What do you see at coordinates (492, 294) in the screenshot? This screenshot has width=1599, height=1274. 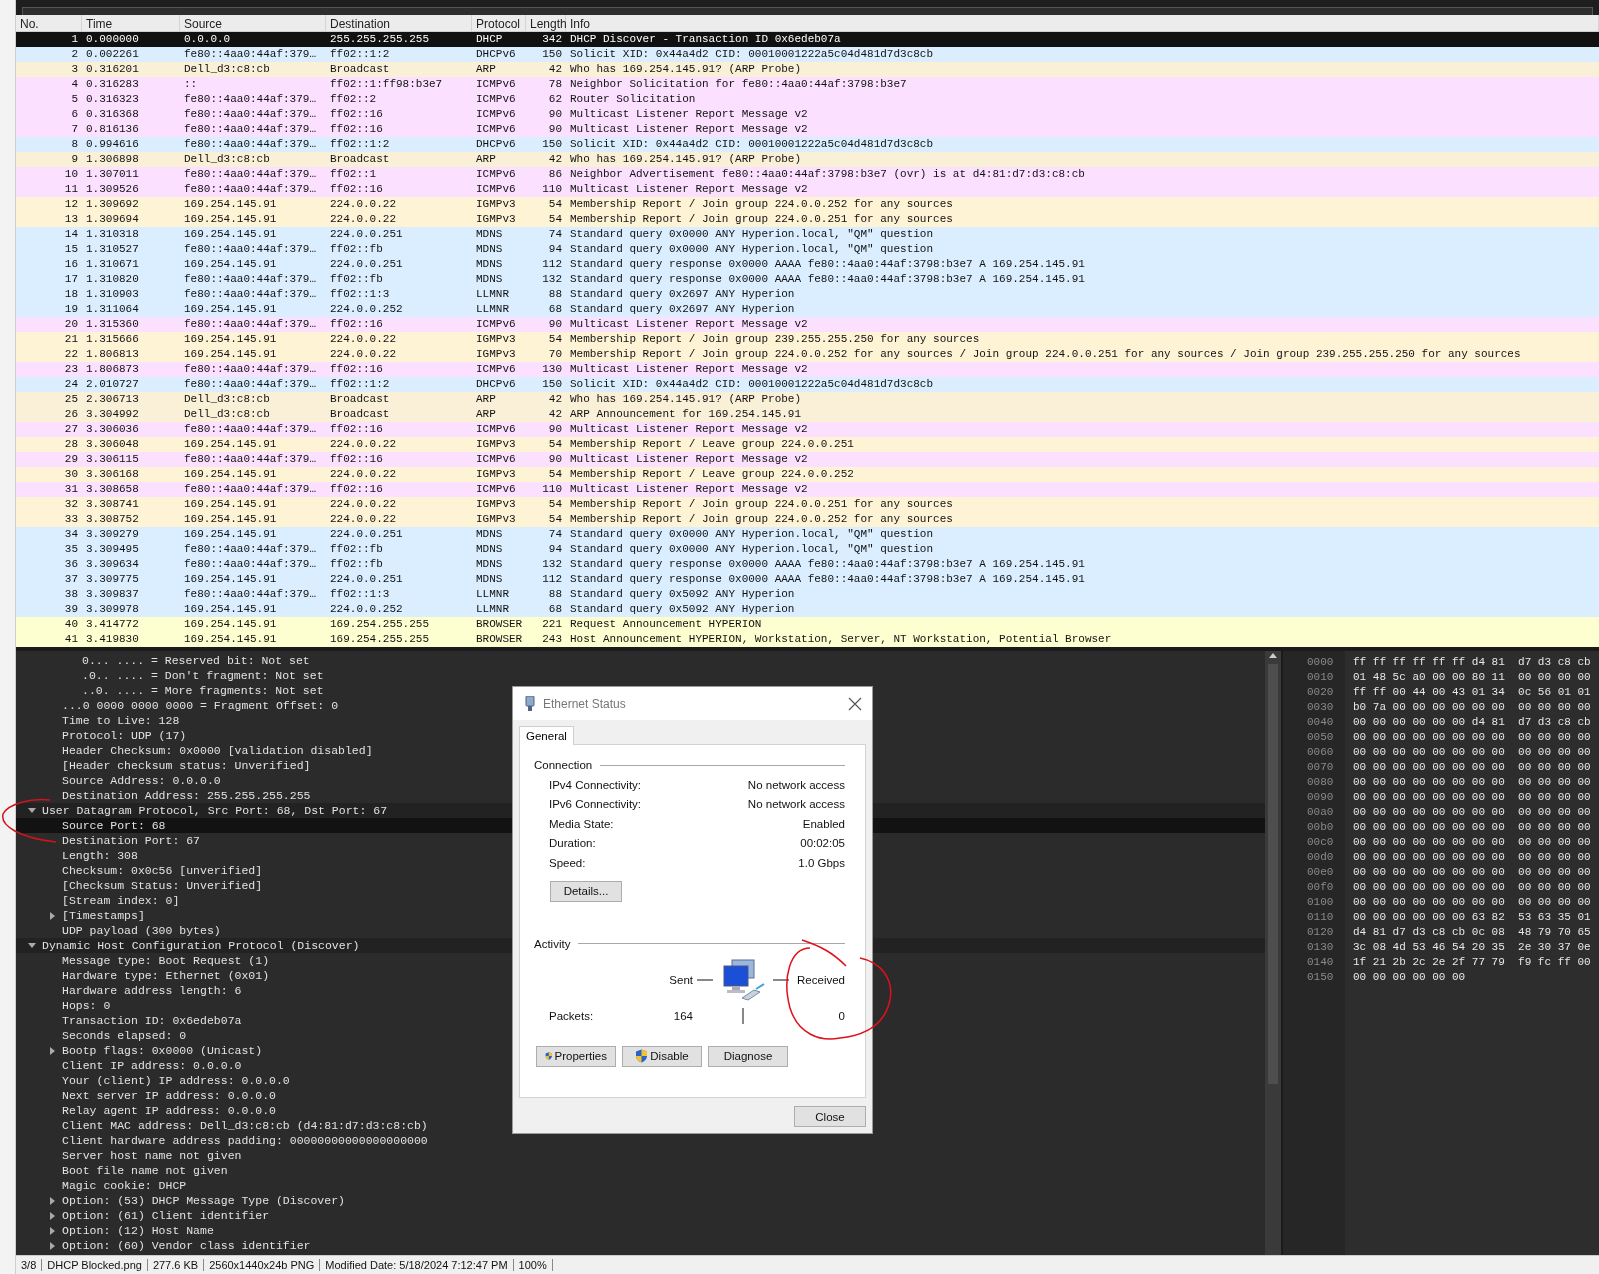 I see `packet-protocol: LLMNR` at bounding box center [492, 294].